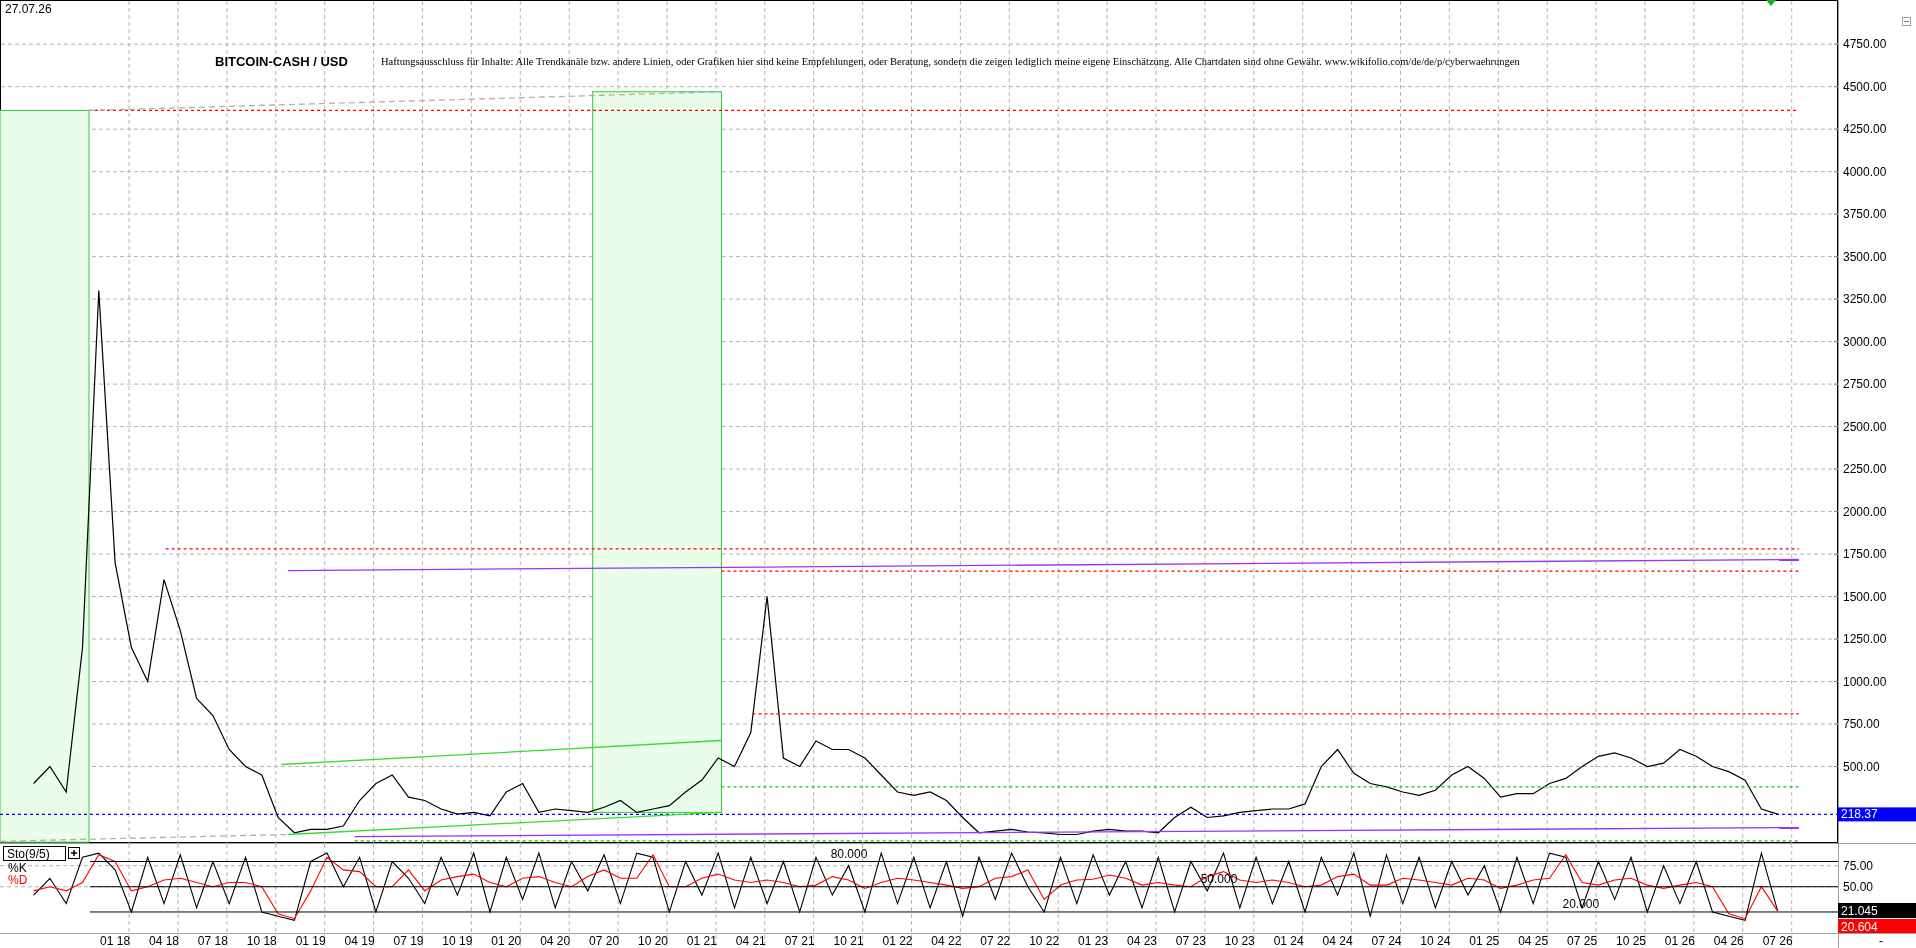 The image size is (1916, 948). I want to click on x-tick-label: 01 21, so click(701, 941).